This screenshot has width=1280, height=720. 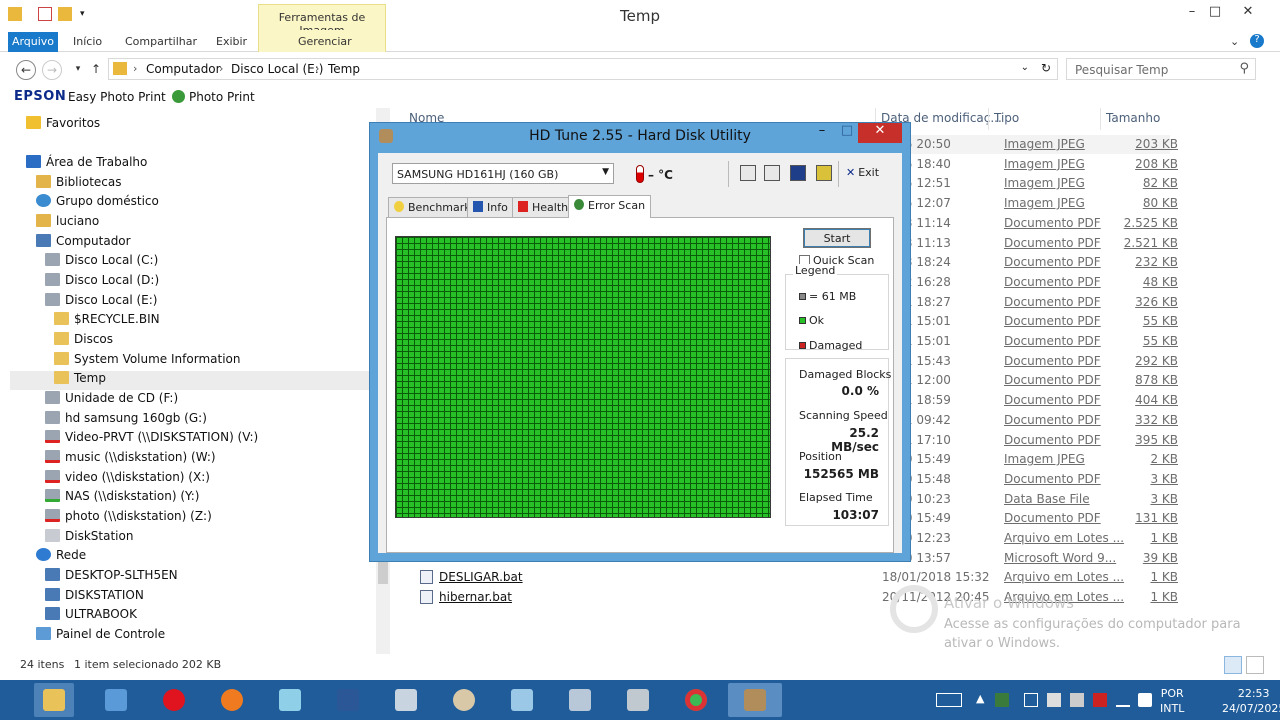 What do you see at coordinates (1044, 144) in the screenshot?
I see `file-type: Imagem JPEG` at bounding box center [1044, 144].